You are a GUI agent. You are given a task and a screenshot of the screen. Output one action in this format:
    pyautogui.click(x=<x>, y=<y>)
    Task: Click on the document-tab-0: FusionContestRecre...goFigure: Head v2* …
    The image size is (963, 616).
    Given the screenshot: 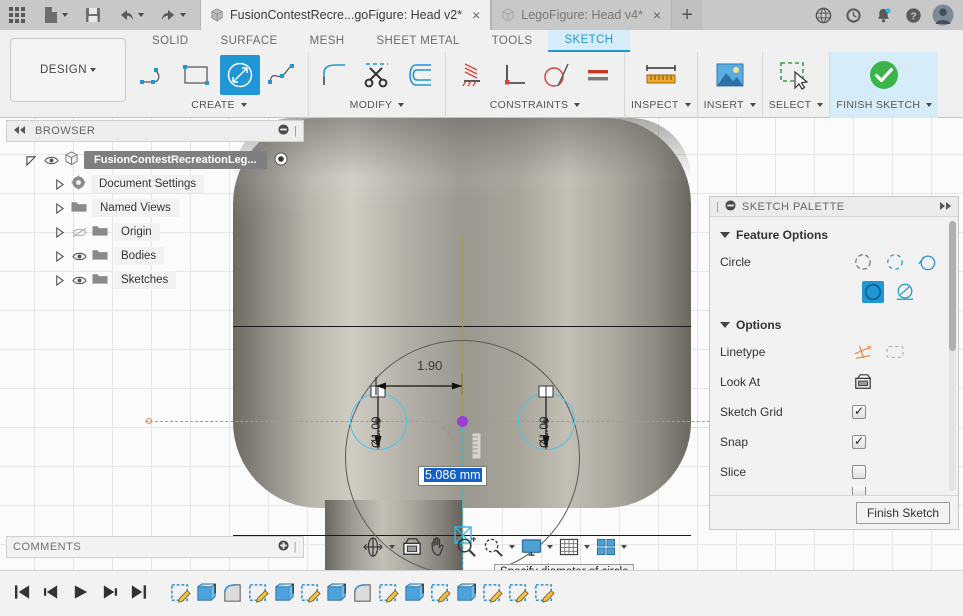 What is the action you would take?
    pyautogui.click(x=346, y=15)
    